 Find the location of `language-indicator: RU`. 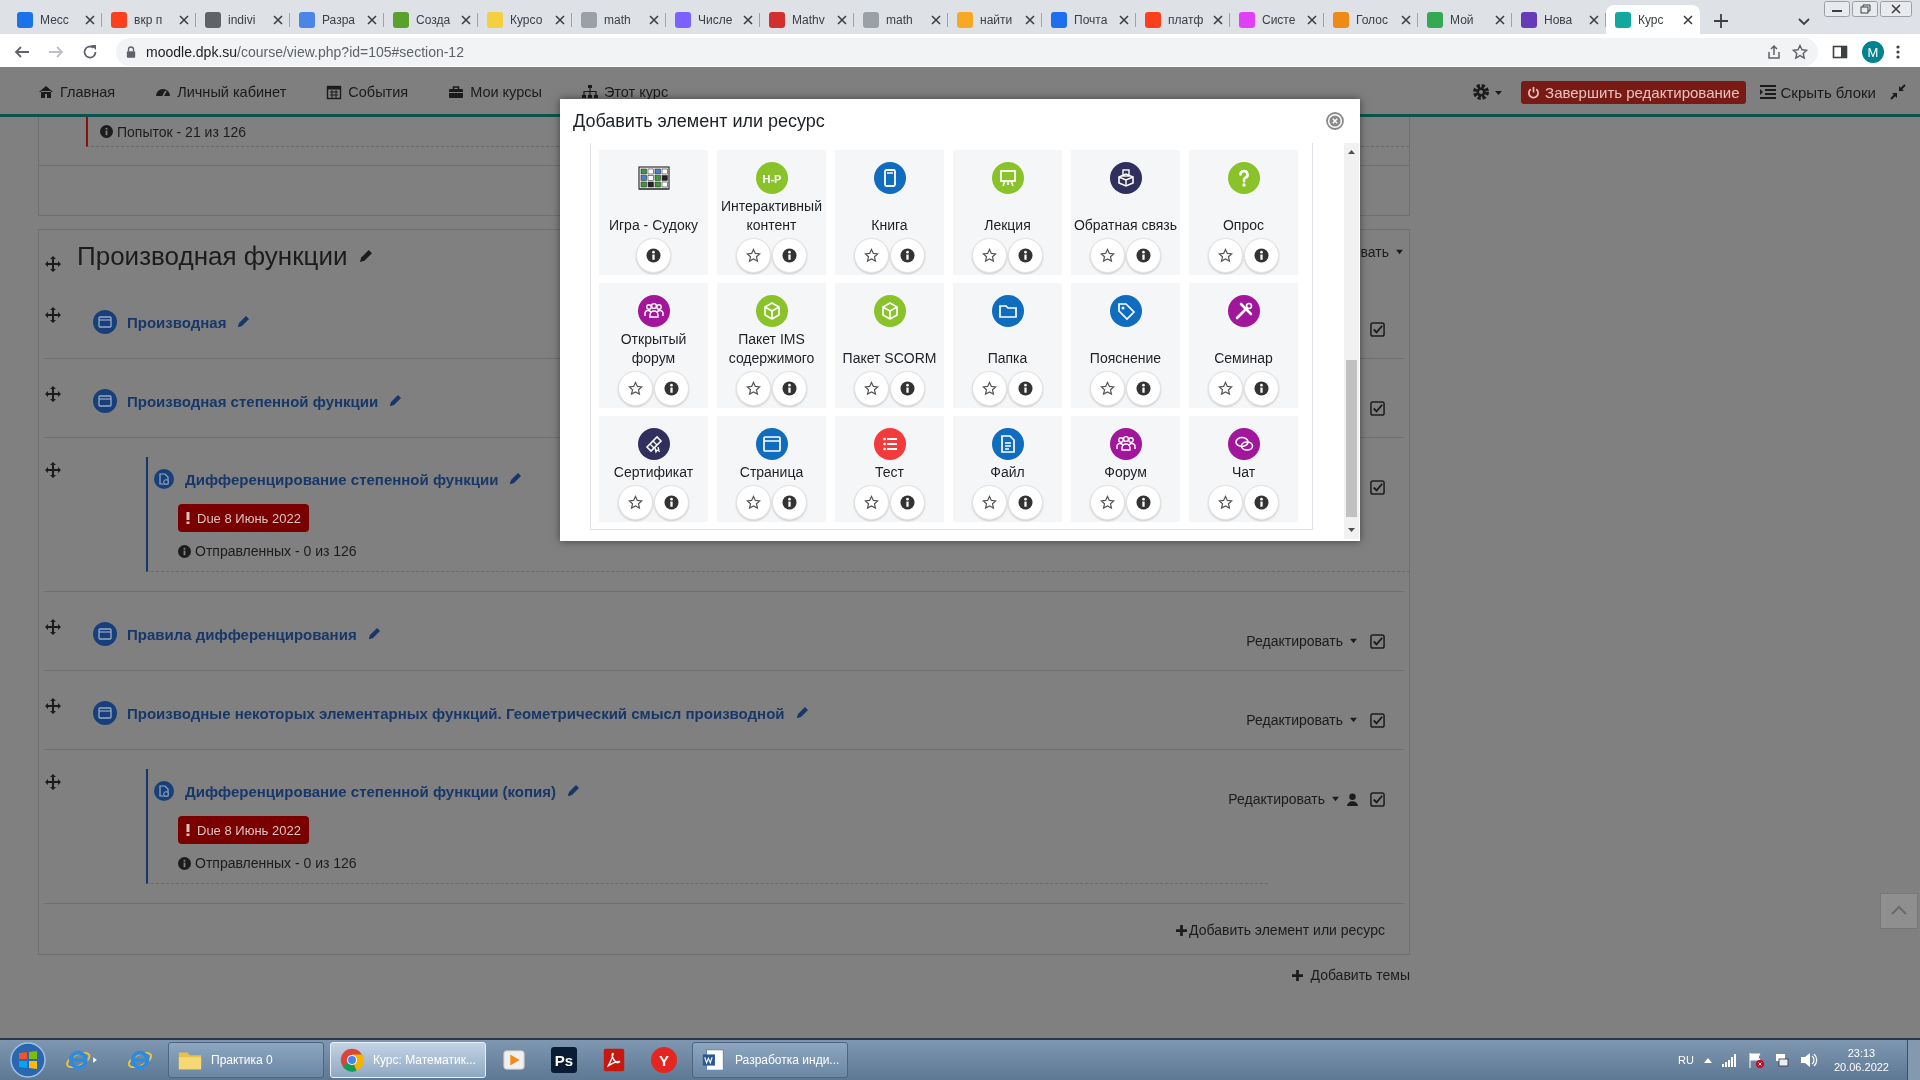

language-indicator: RU is located at coordinates (1686, 1060).